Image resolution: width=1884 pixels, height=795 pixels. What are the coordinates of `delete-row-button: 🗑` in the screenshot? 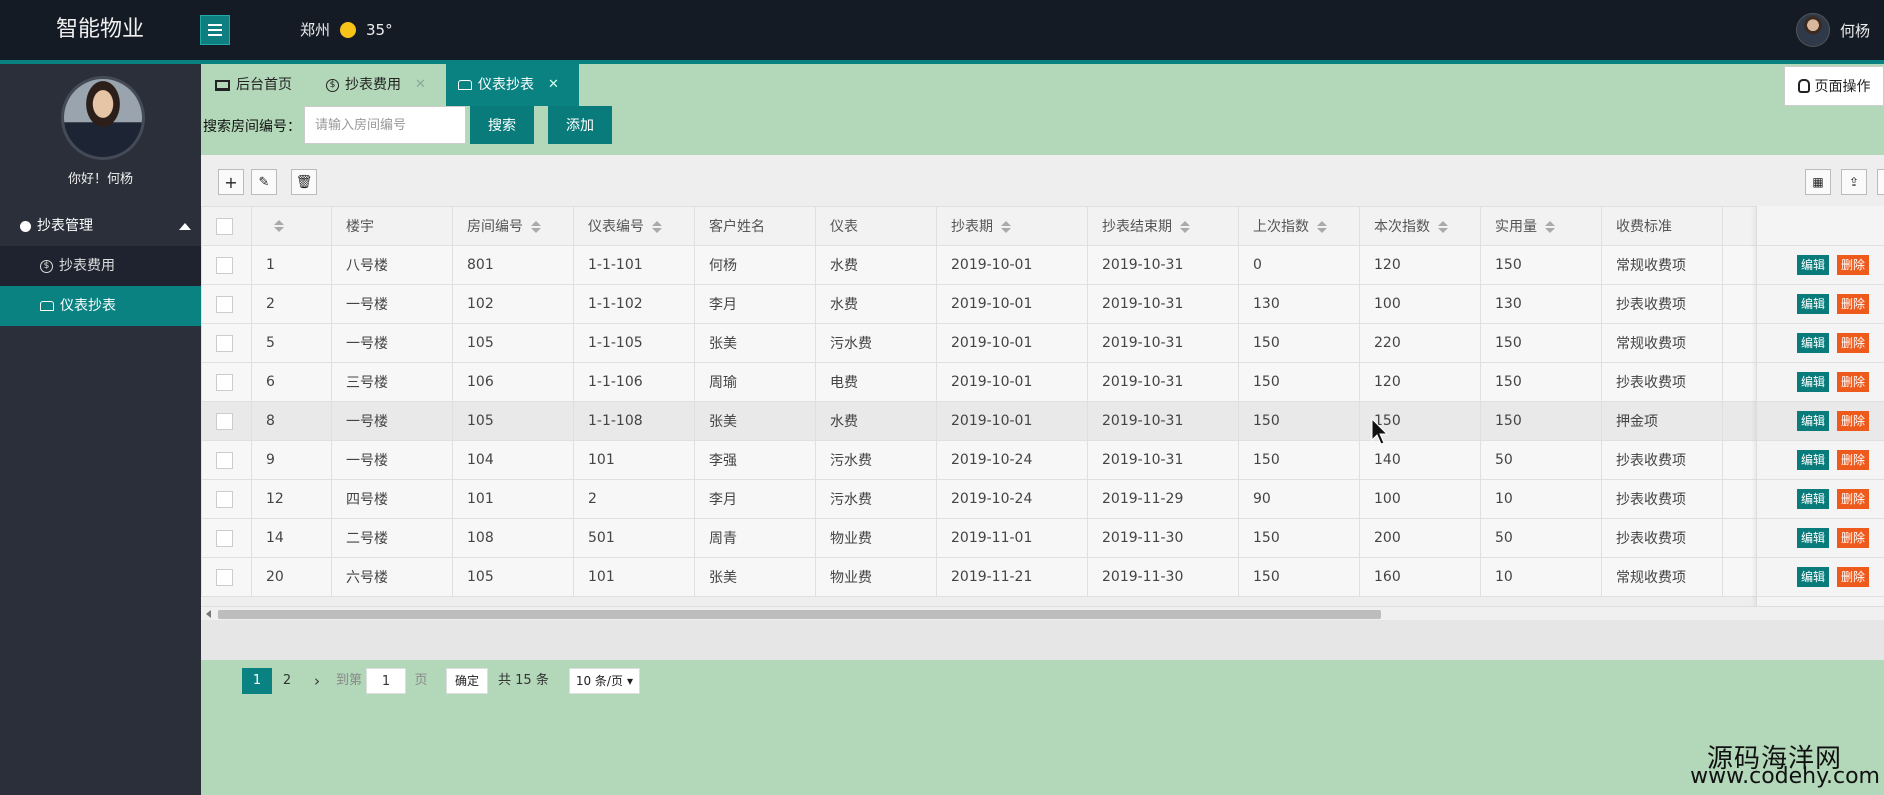 It's located at (304, 182).